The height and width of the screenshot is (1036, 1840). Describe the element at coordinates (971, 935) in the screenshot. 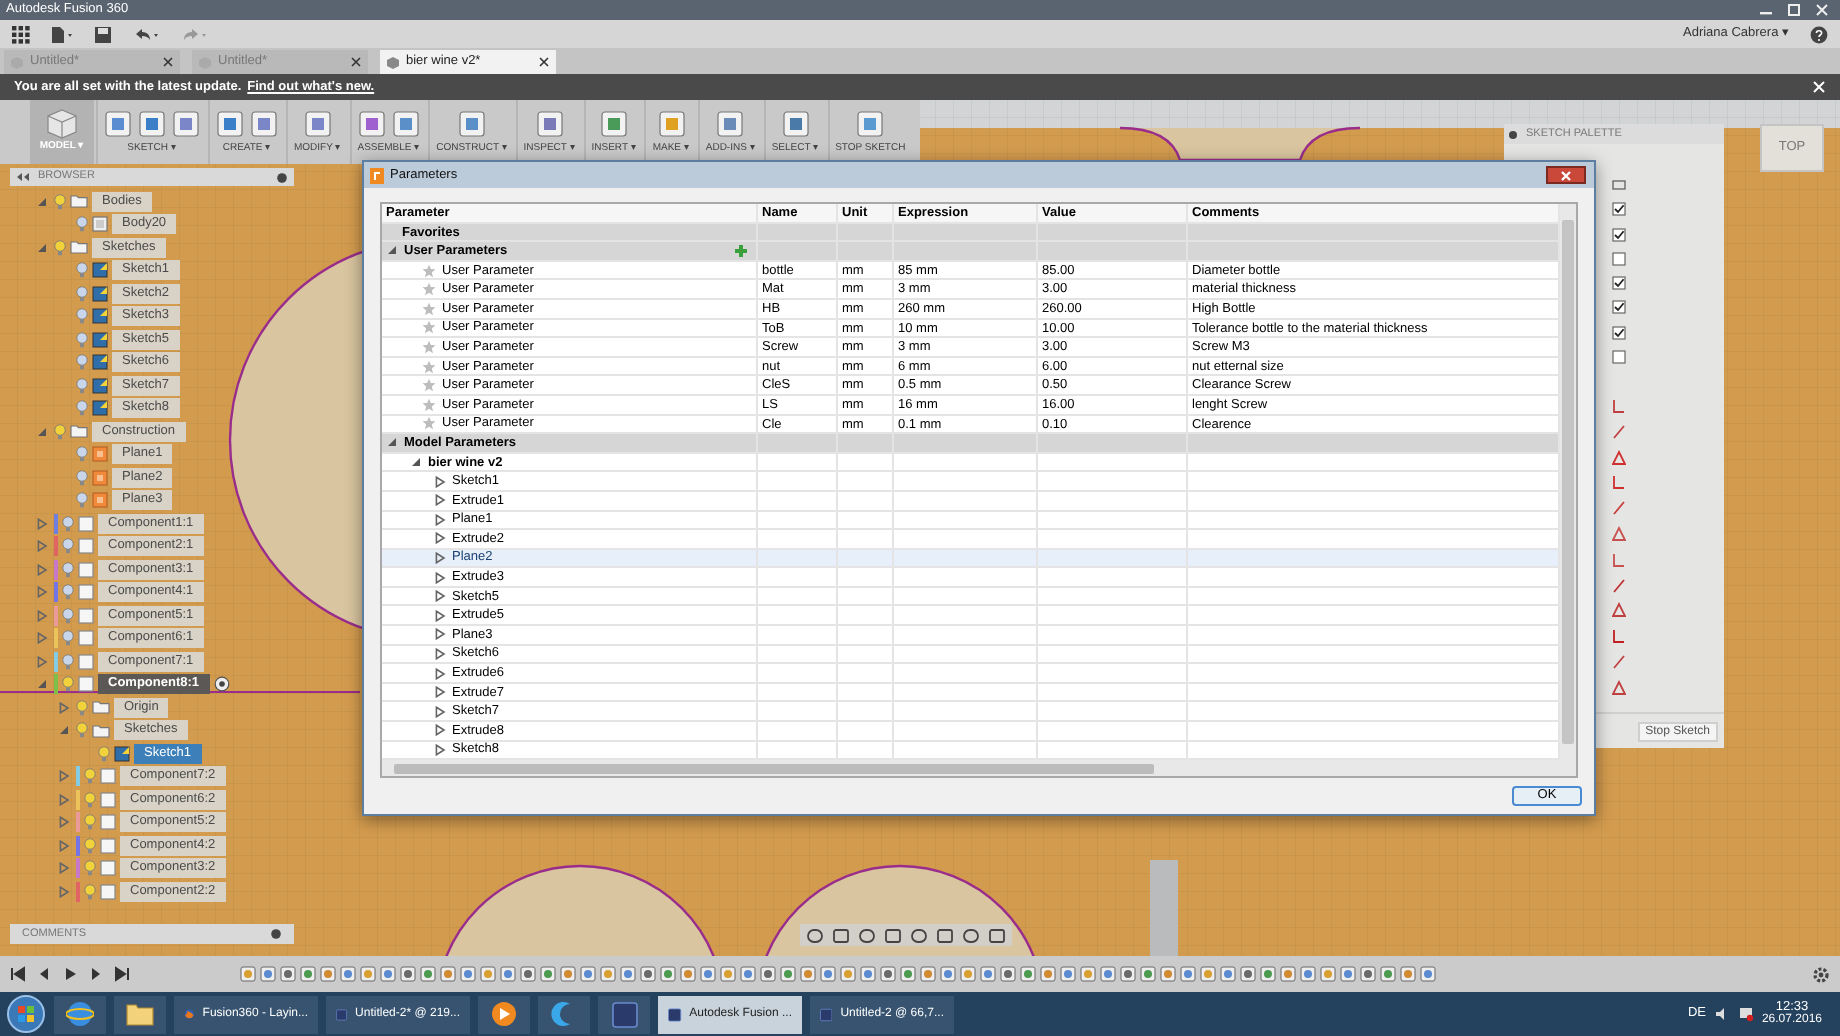

I see `grid-icon` at that location.